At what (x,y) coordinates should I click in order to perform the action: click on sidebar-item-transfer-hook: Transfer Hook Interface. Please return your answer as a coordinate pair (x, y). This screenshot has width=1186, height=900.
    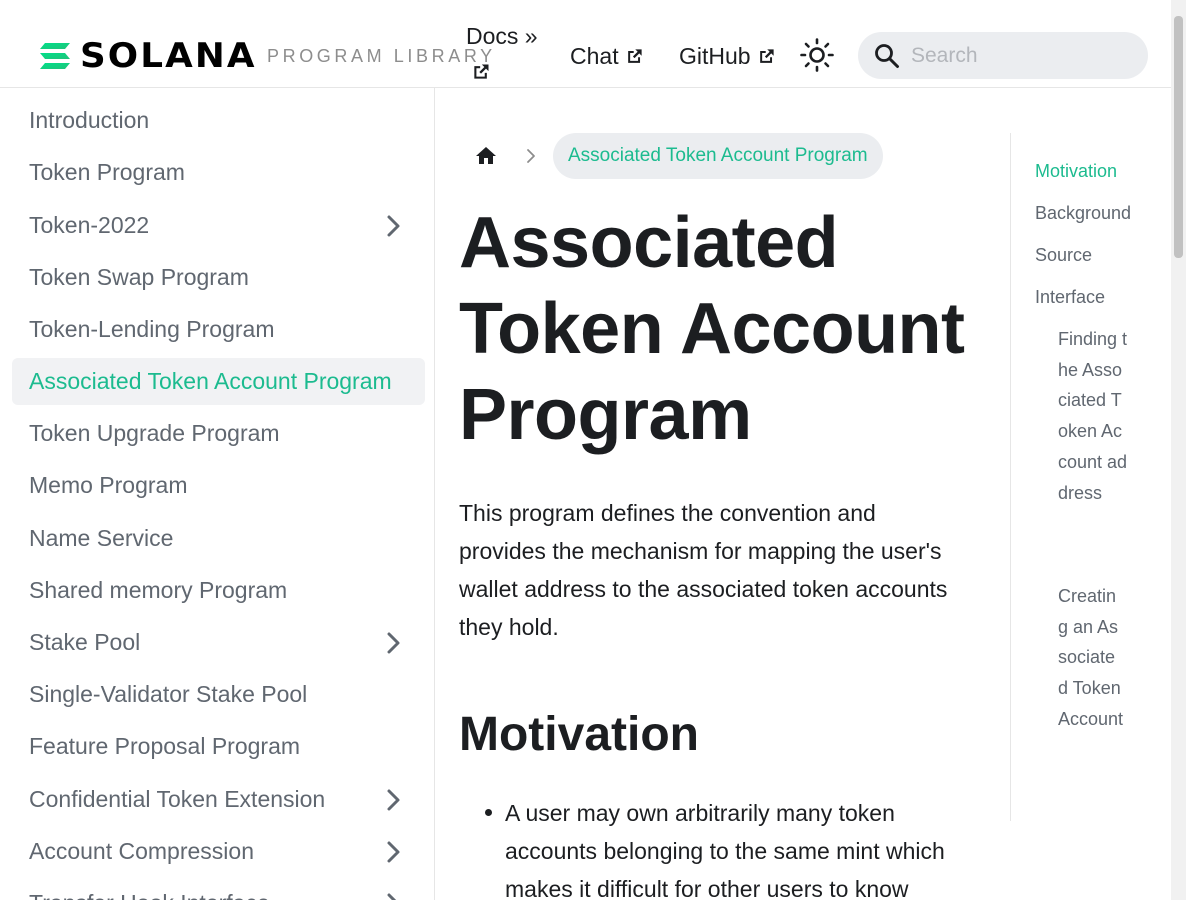
    Looking at the image, I should click on (218, 890).